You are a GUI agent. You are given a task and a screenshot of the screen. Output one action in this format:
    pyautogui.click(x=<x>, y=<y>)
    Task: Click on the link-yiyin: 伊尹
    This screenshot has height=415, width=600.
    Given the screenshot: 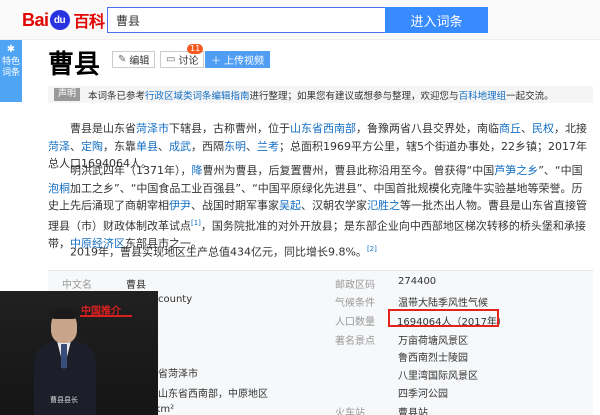 What is the action you would take?
    pyautogui.click(x=180, y=205)
    